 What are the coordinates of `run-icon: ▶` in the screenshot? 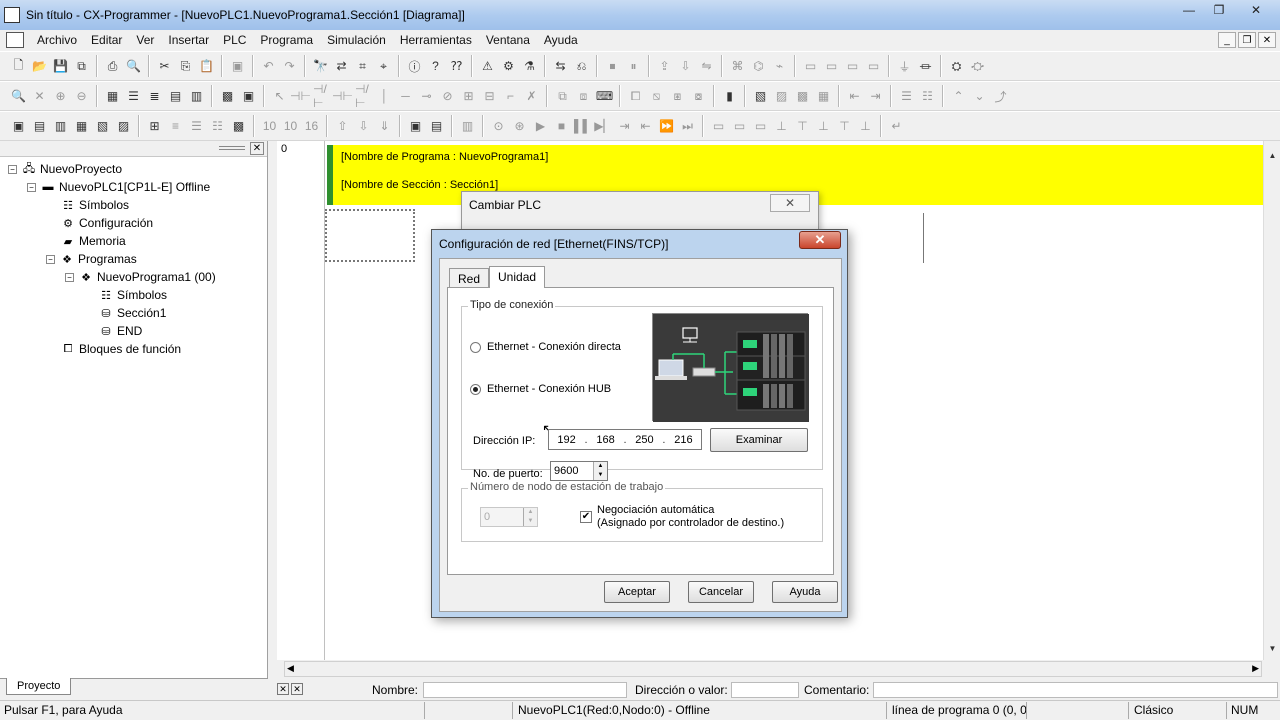 It's located at (540, 126).